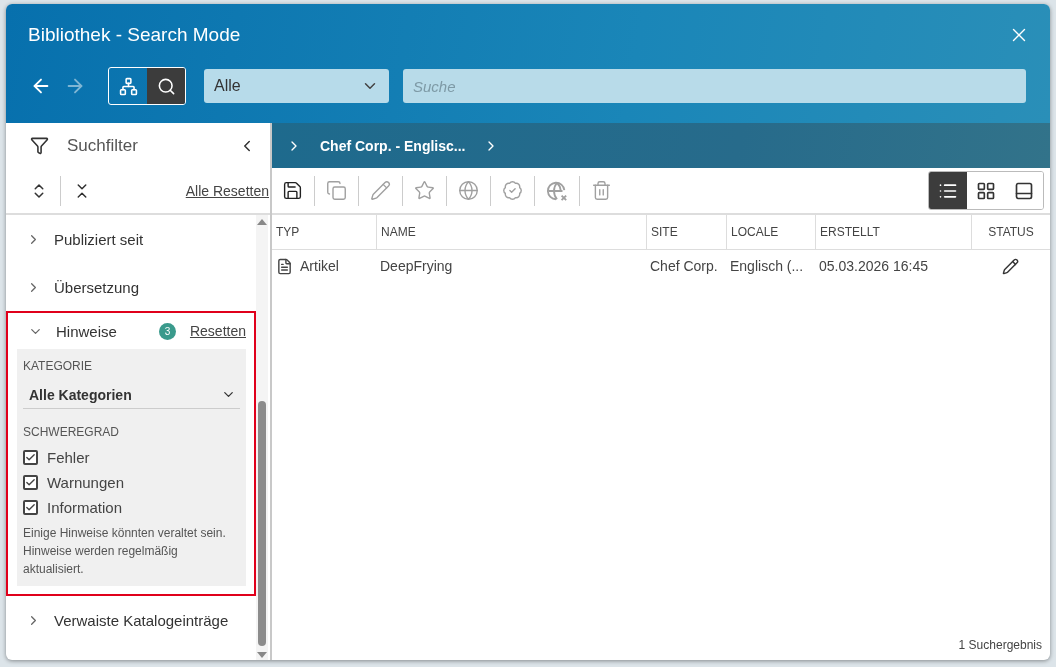 Image resolution: width=1056 pixels, height=667 pixels. Describe the element at coordinates (166, 86) in the screenshot. I see `search-icon` at that location.